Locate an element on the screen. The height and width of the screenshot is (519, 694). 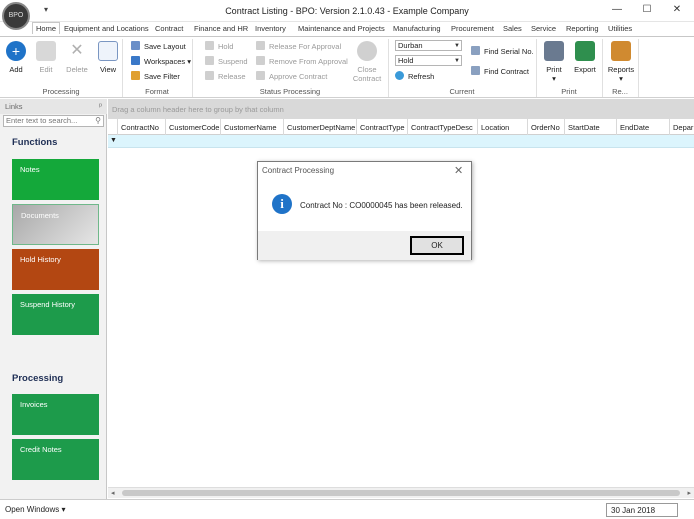
suspend-icon is located at coordinates (209, 60).